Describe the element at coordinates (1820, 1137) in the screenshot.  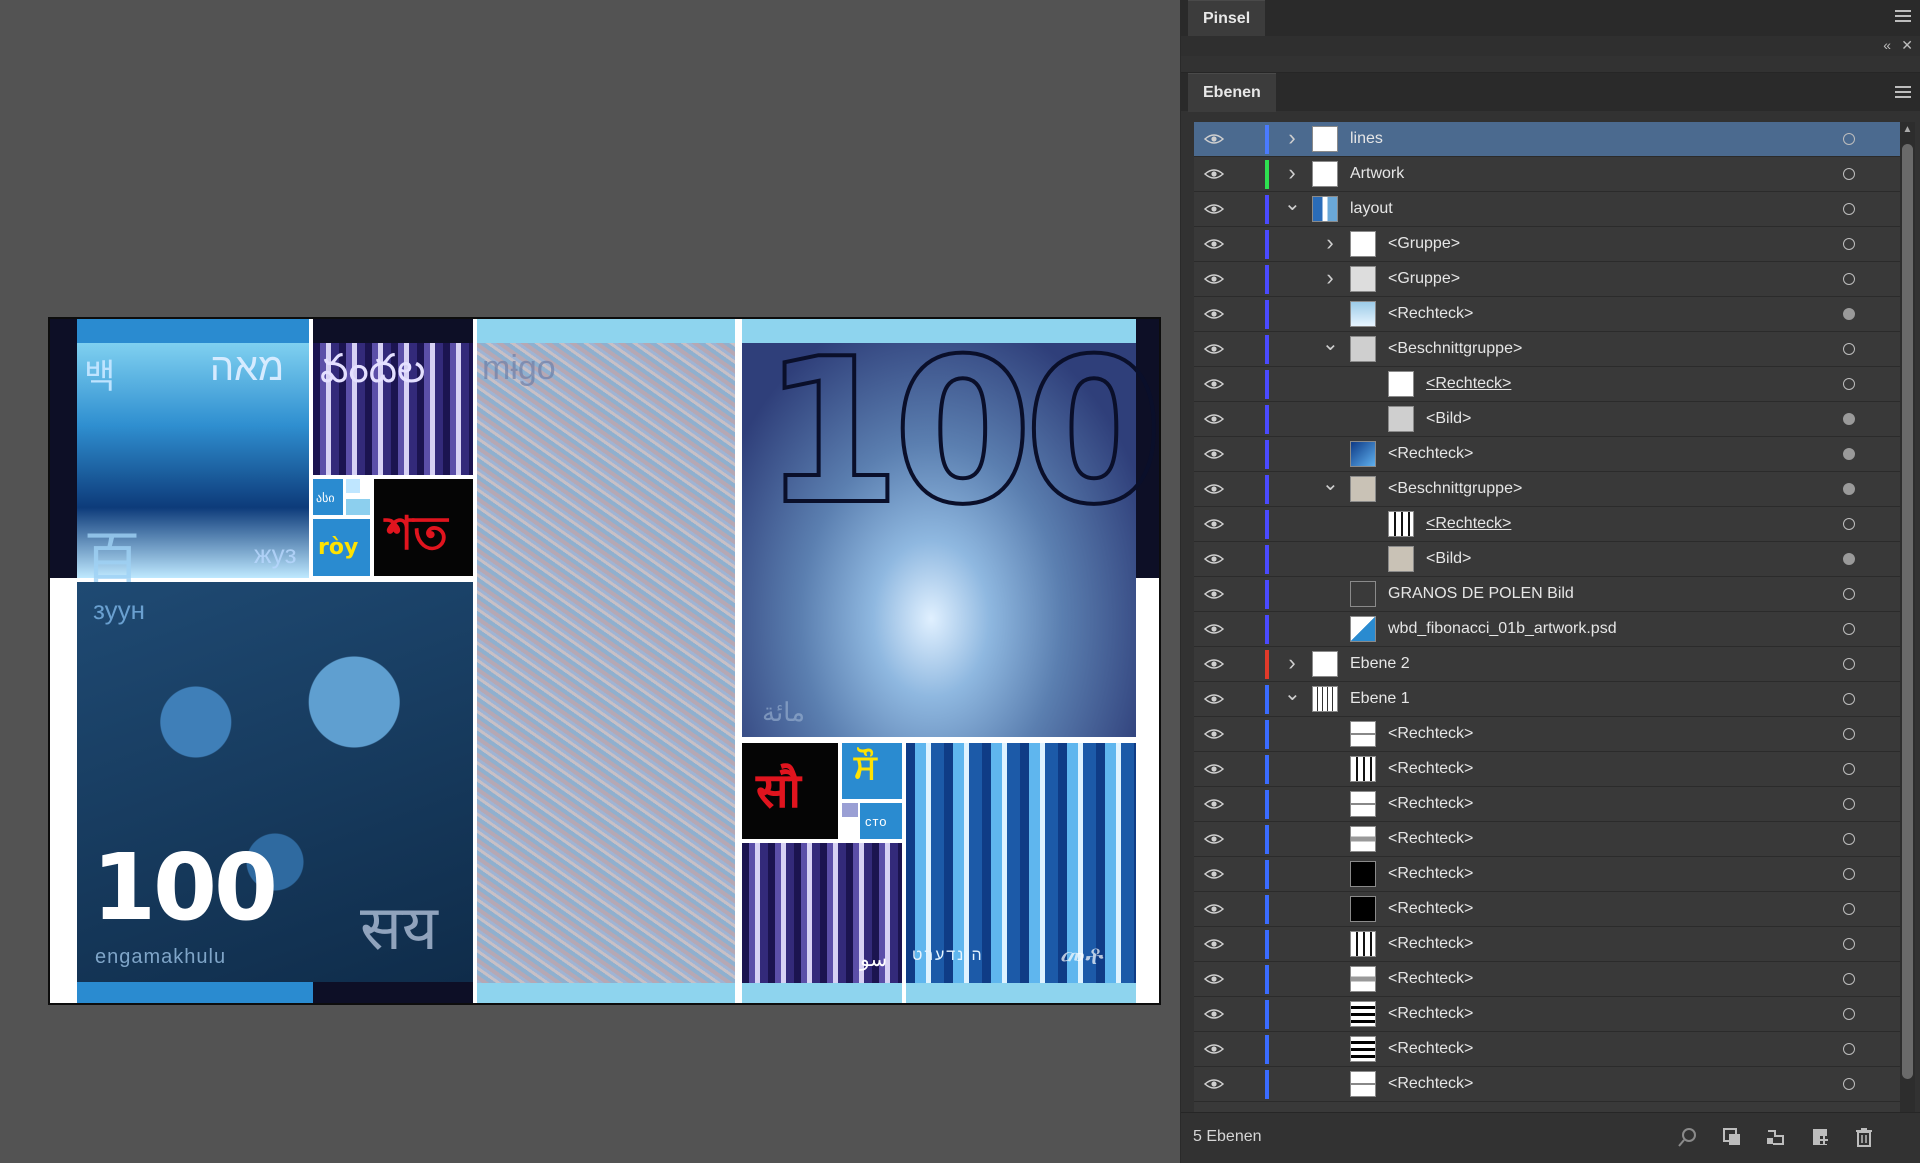
I see `new-sublayer-icon` at that location.